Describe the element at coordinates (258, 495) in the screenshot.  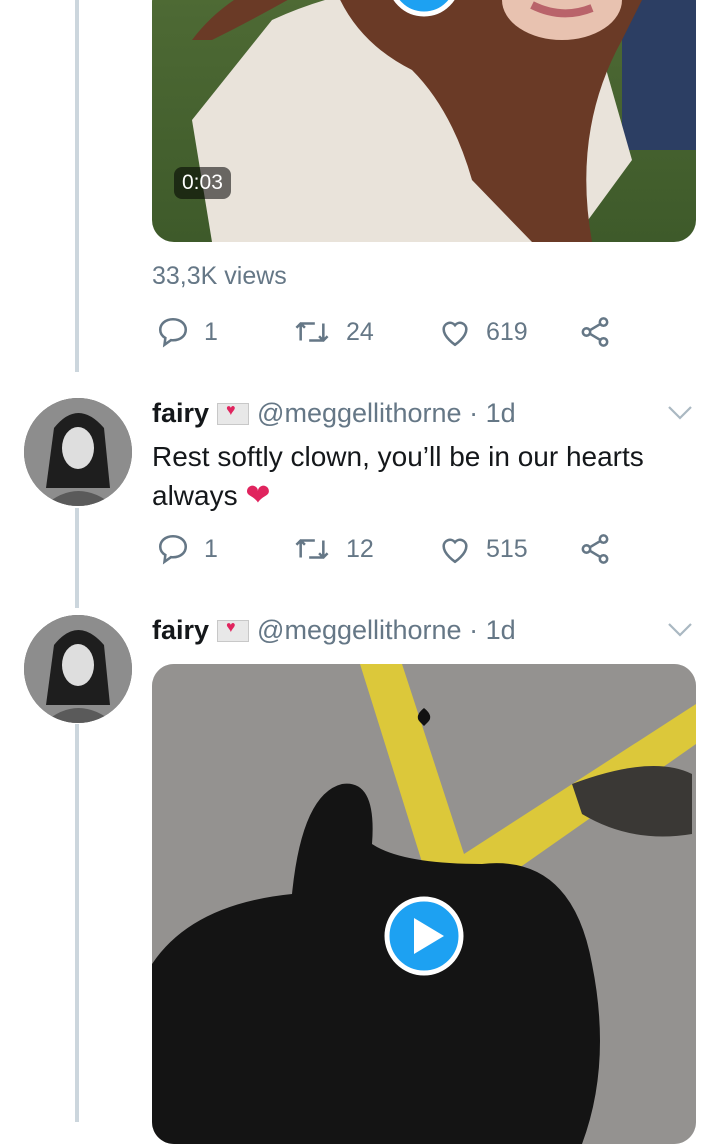
I see `red-heart-emoji: ❤` at that location.